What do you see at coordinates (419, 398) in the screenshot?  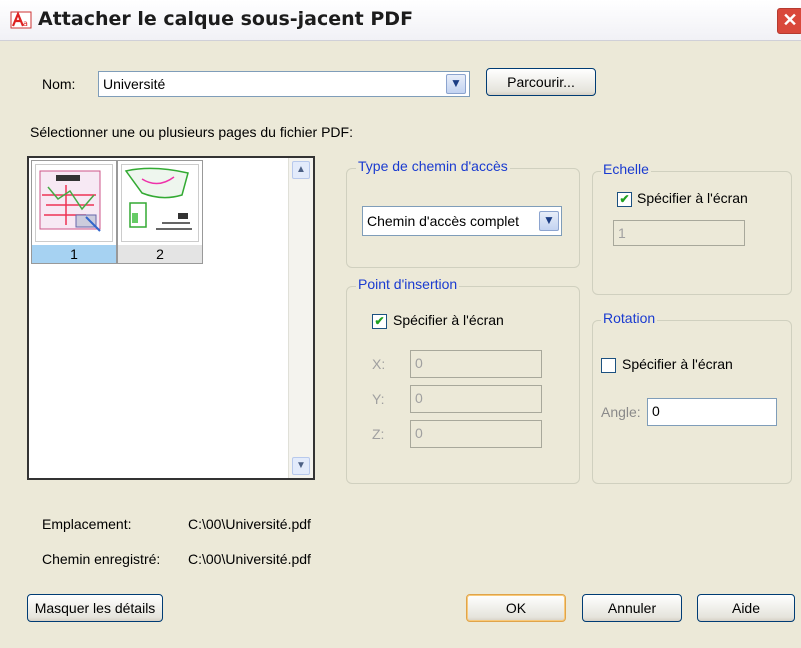 I see `y-value: 0` at bounding box center [419, 398].